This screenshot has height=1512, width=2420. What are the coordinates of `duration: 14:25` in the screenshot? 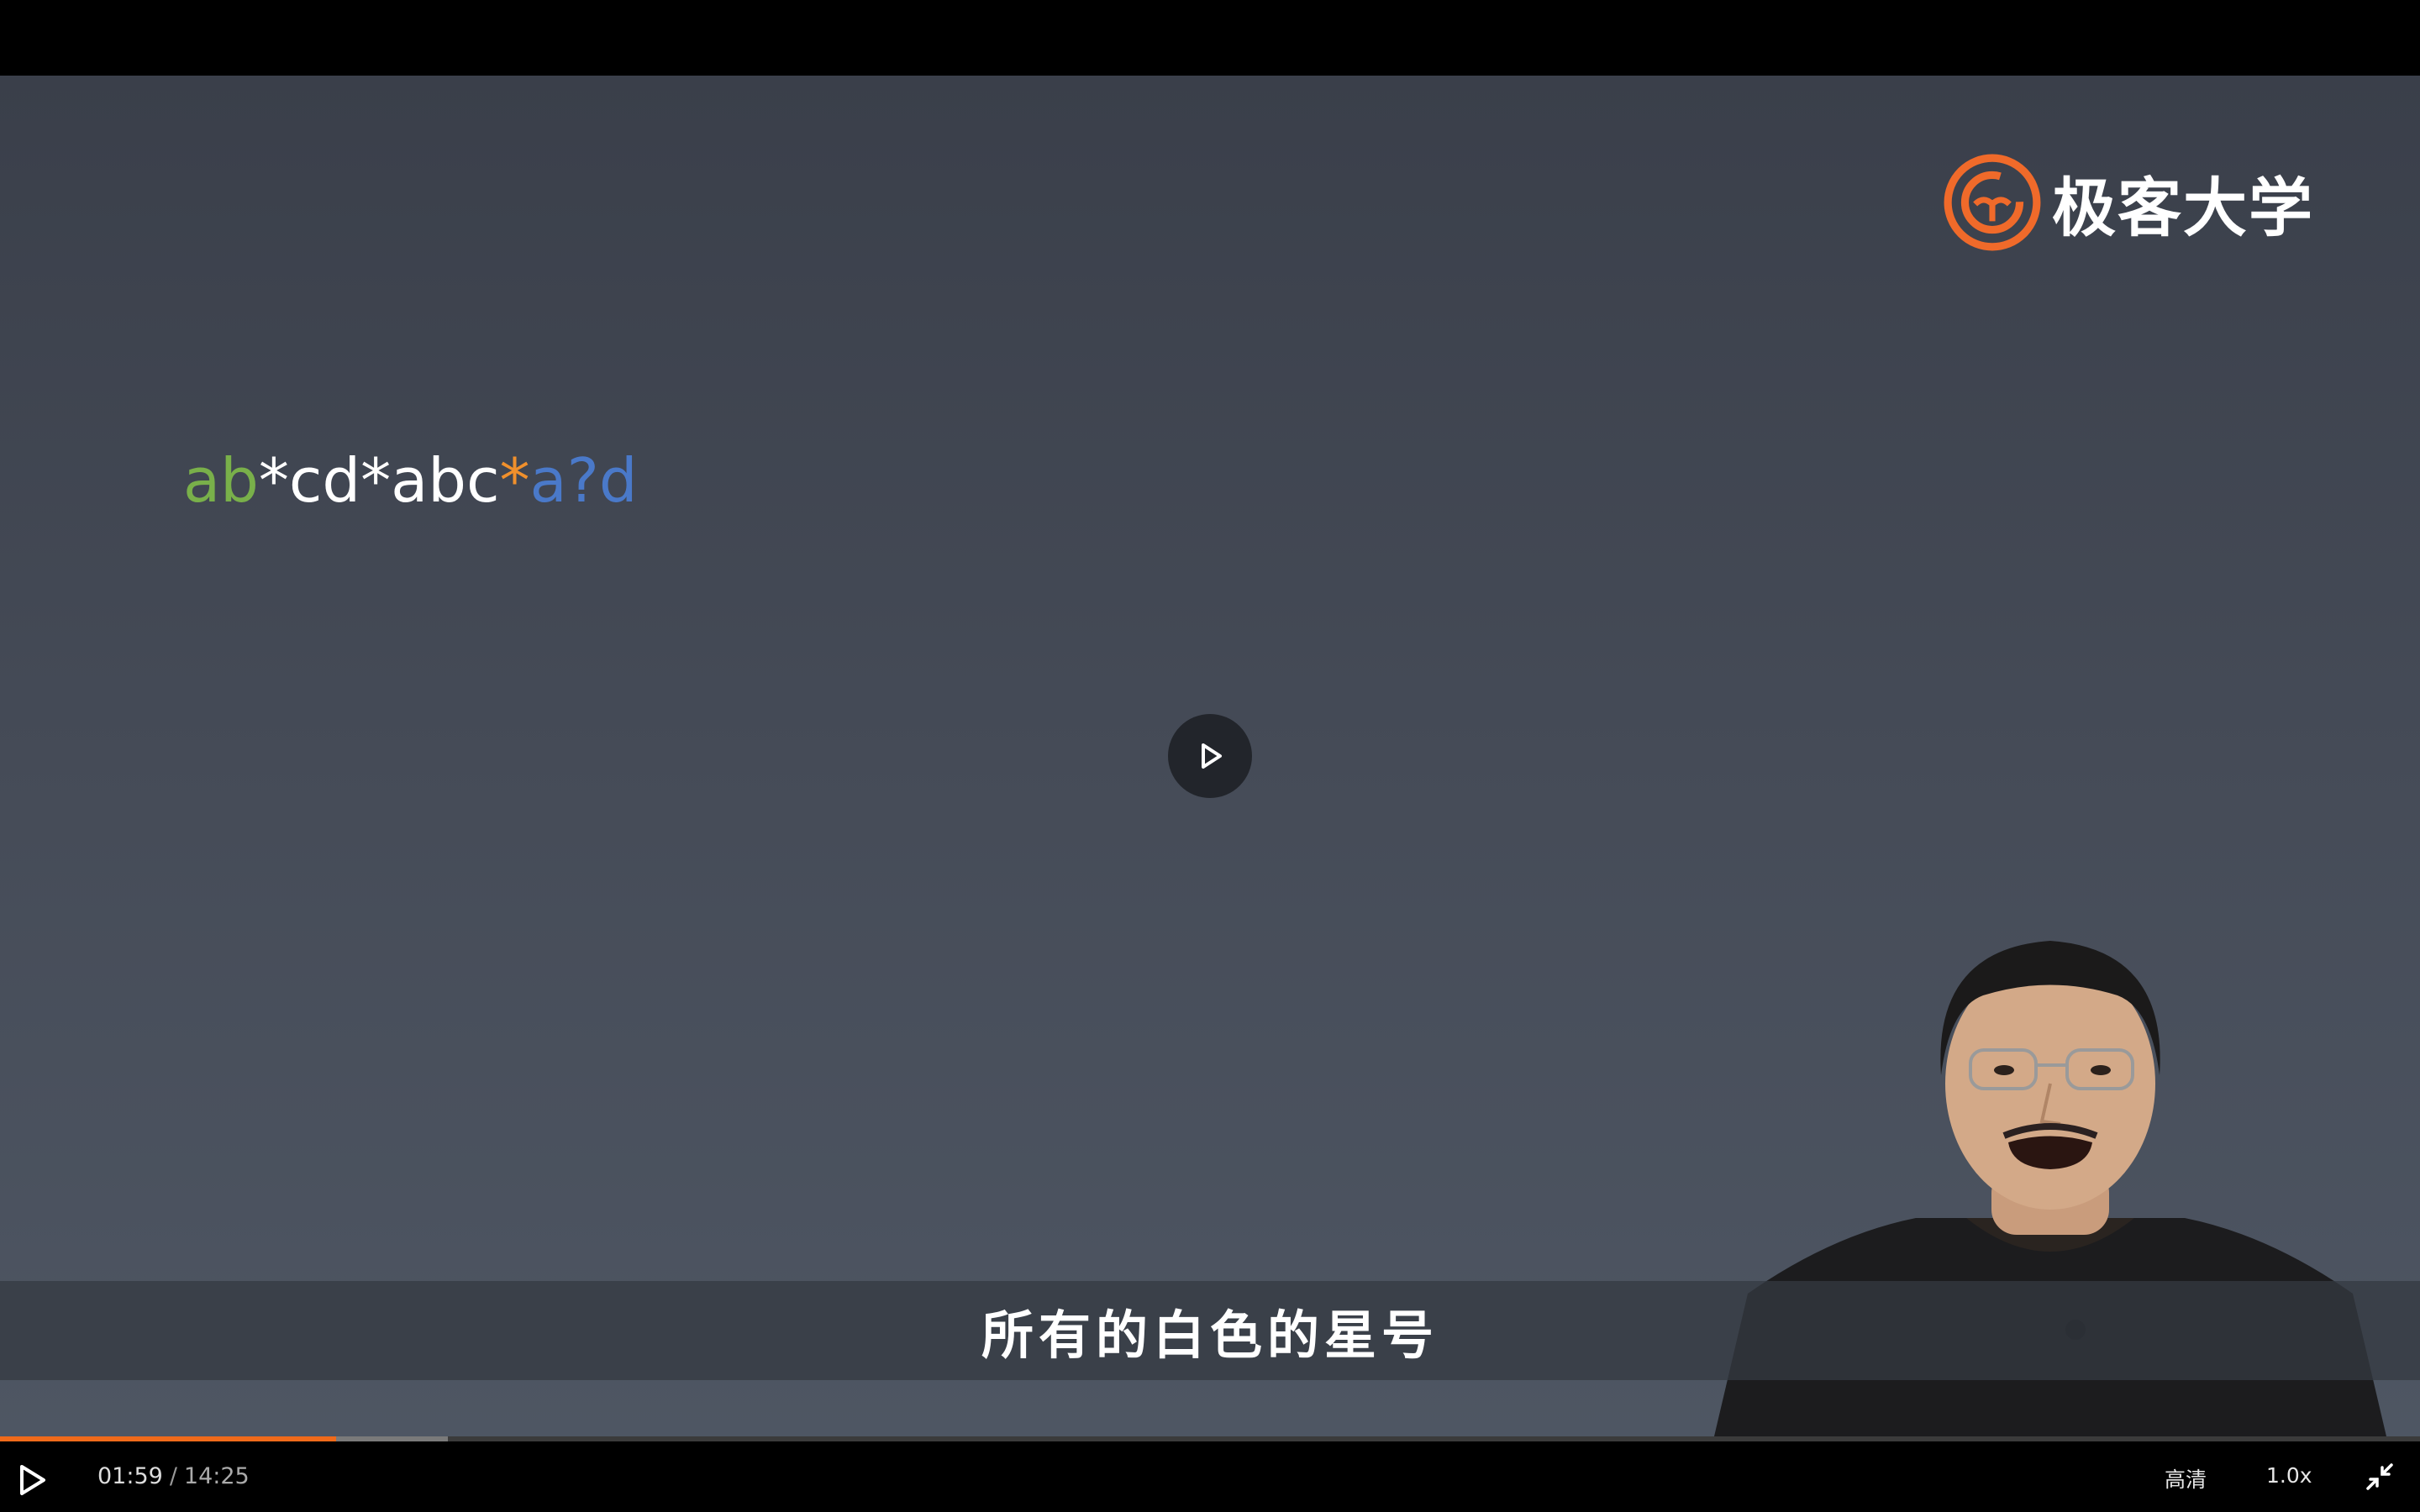 It's located at (217, 1476).